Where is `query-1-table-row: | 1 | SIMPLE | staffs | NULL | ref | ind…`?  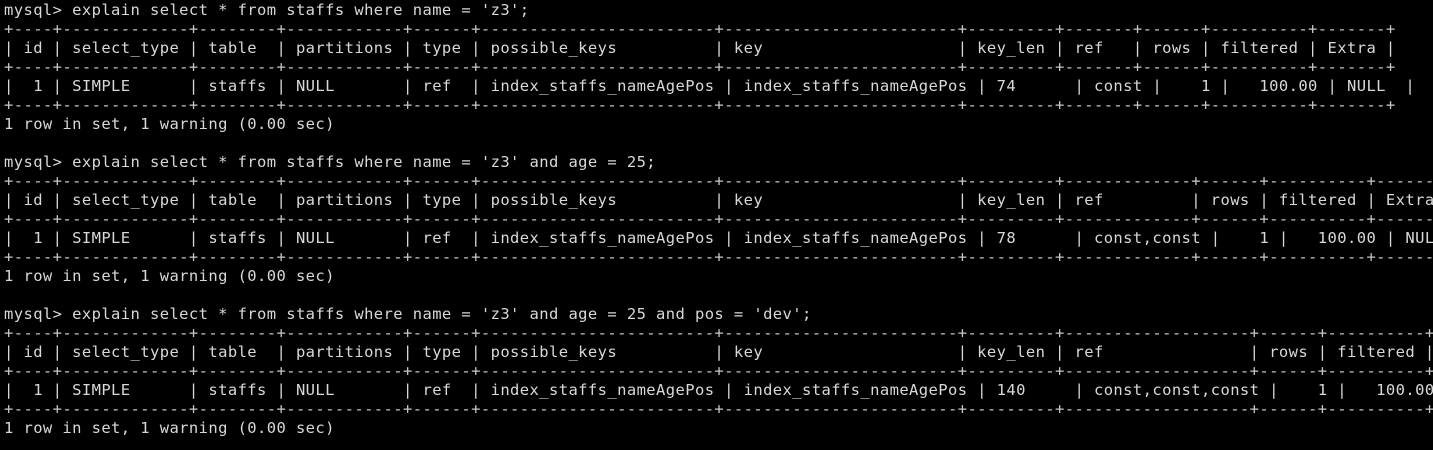 query-1-table-row: | 1 | SIMPLE | staffs | NULL | ref | ind… is located at coordinates (710, 86).